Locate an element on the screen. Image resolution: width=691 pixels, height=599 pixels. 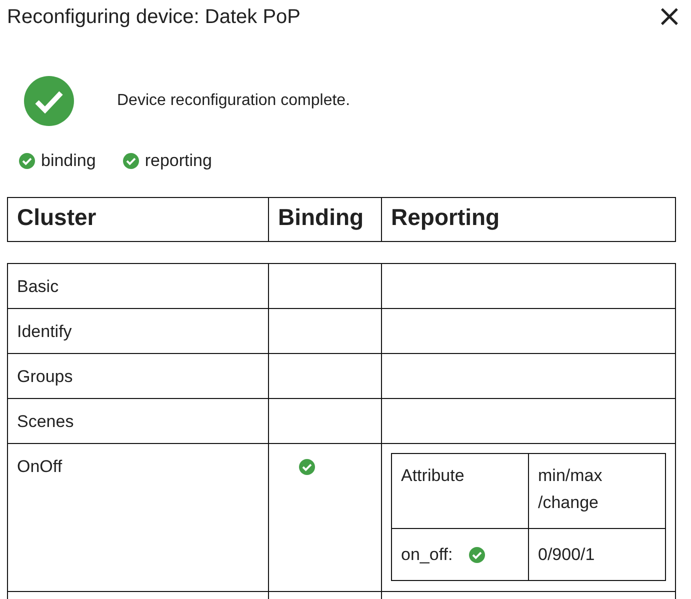
check-circle-icon is located at coordinates (307, 467).